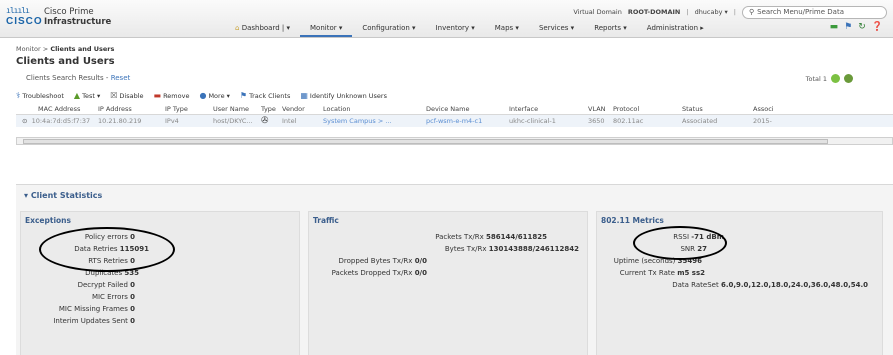 The width and height of the screenshot is (893, 355). I want to click on nav-reports: Reports ▾, so click(610, 29).